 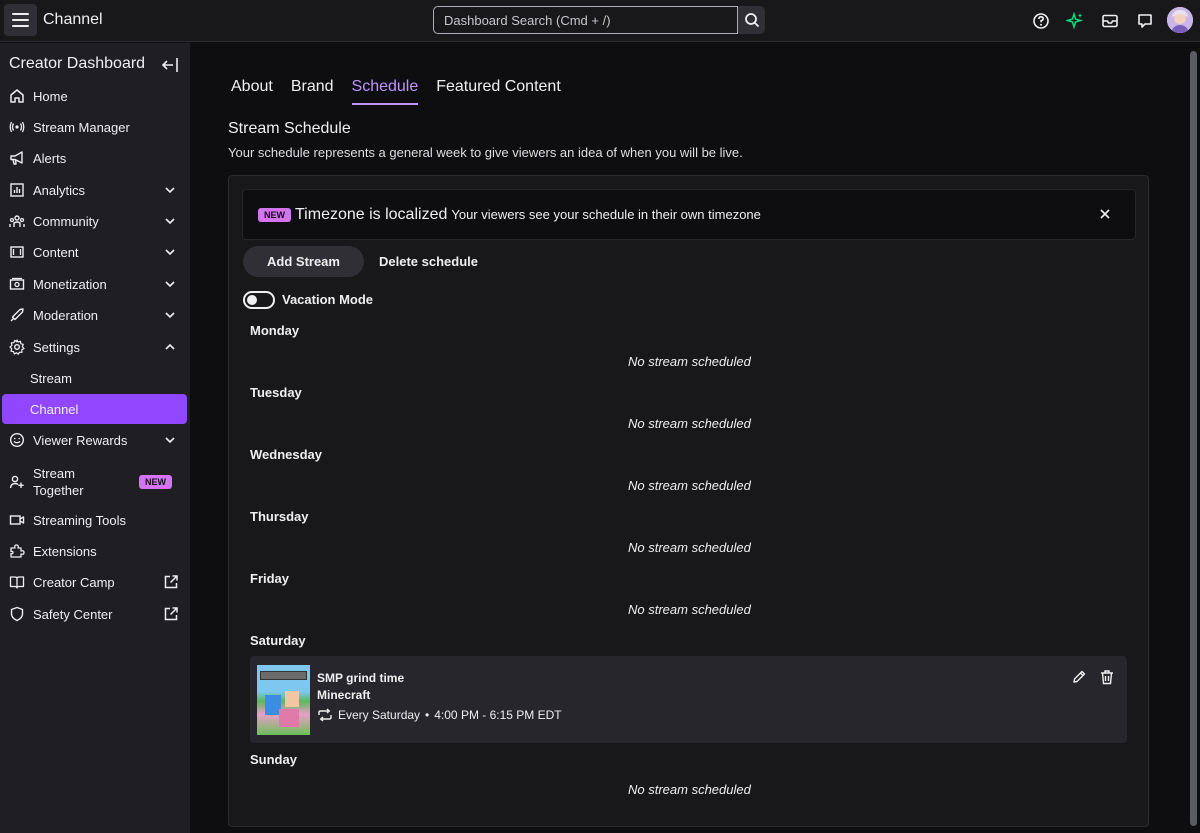 I want to click on search-bar, so click(x=599, y=20).